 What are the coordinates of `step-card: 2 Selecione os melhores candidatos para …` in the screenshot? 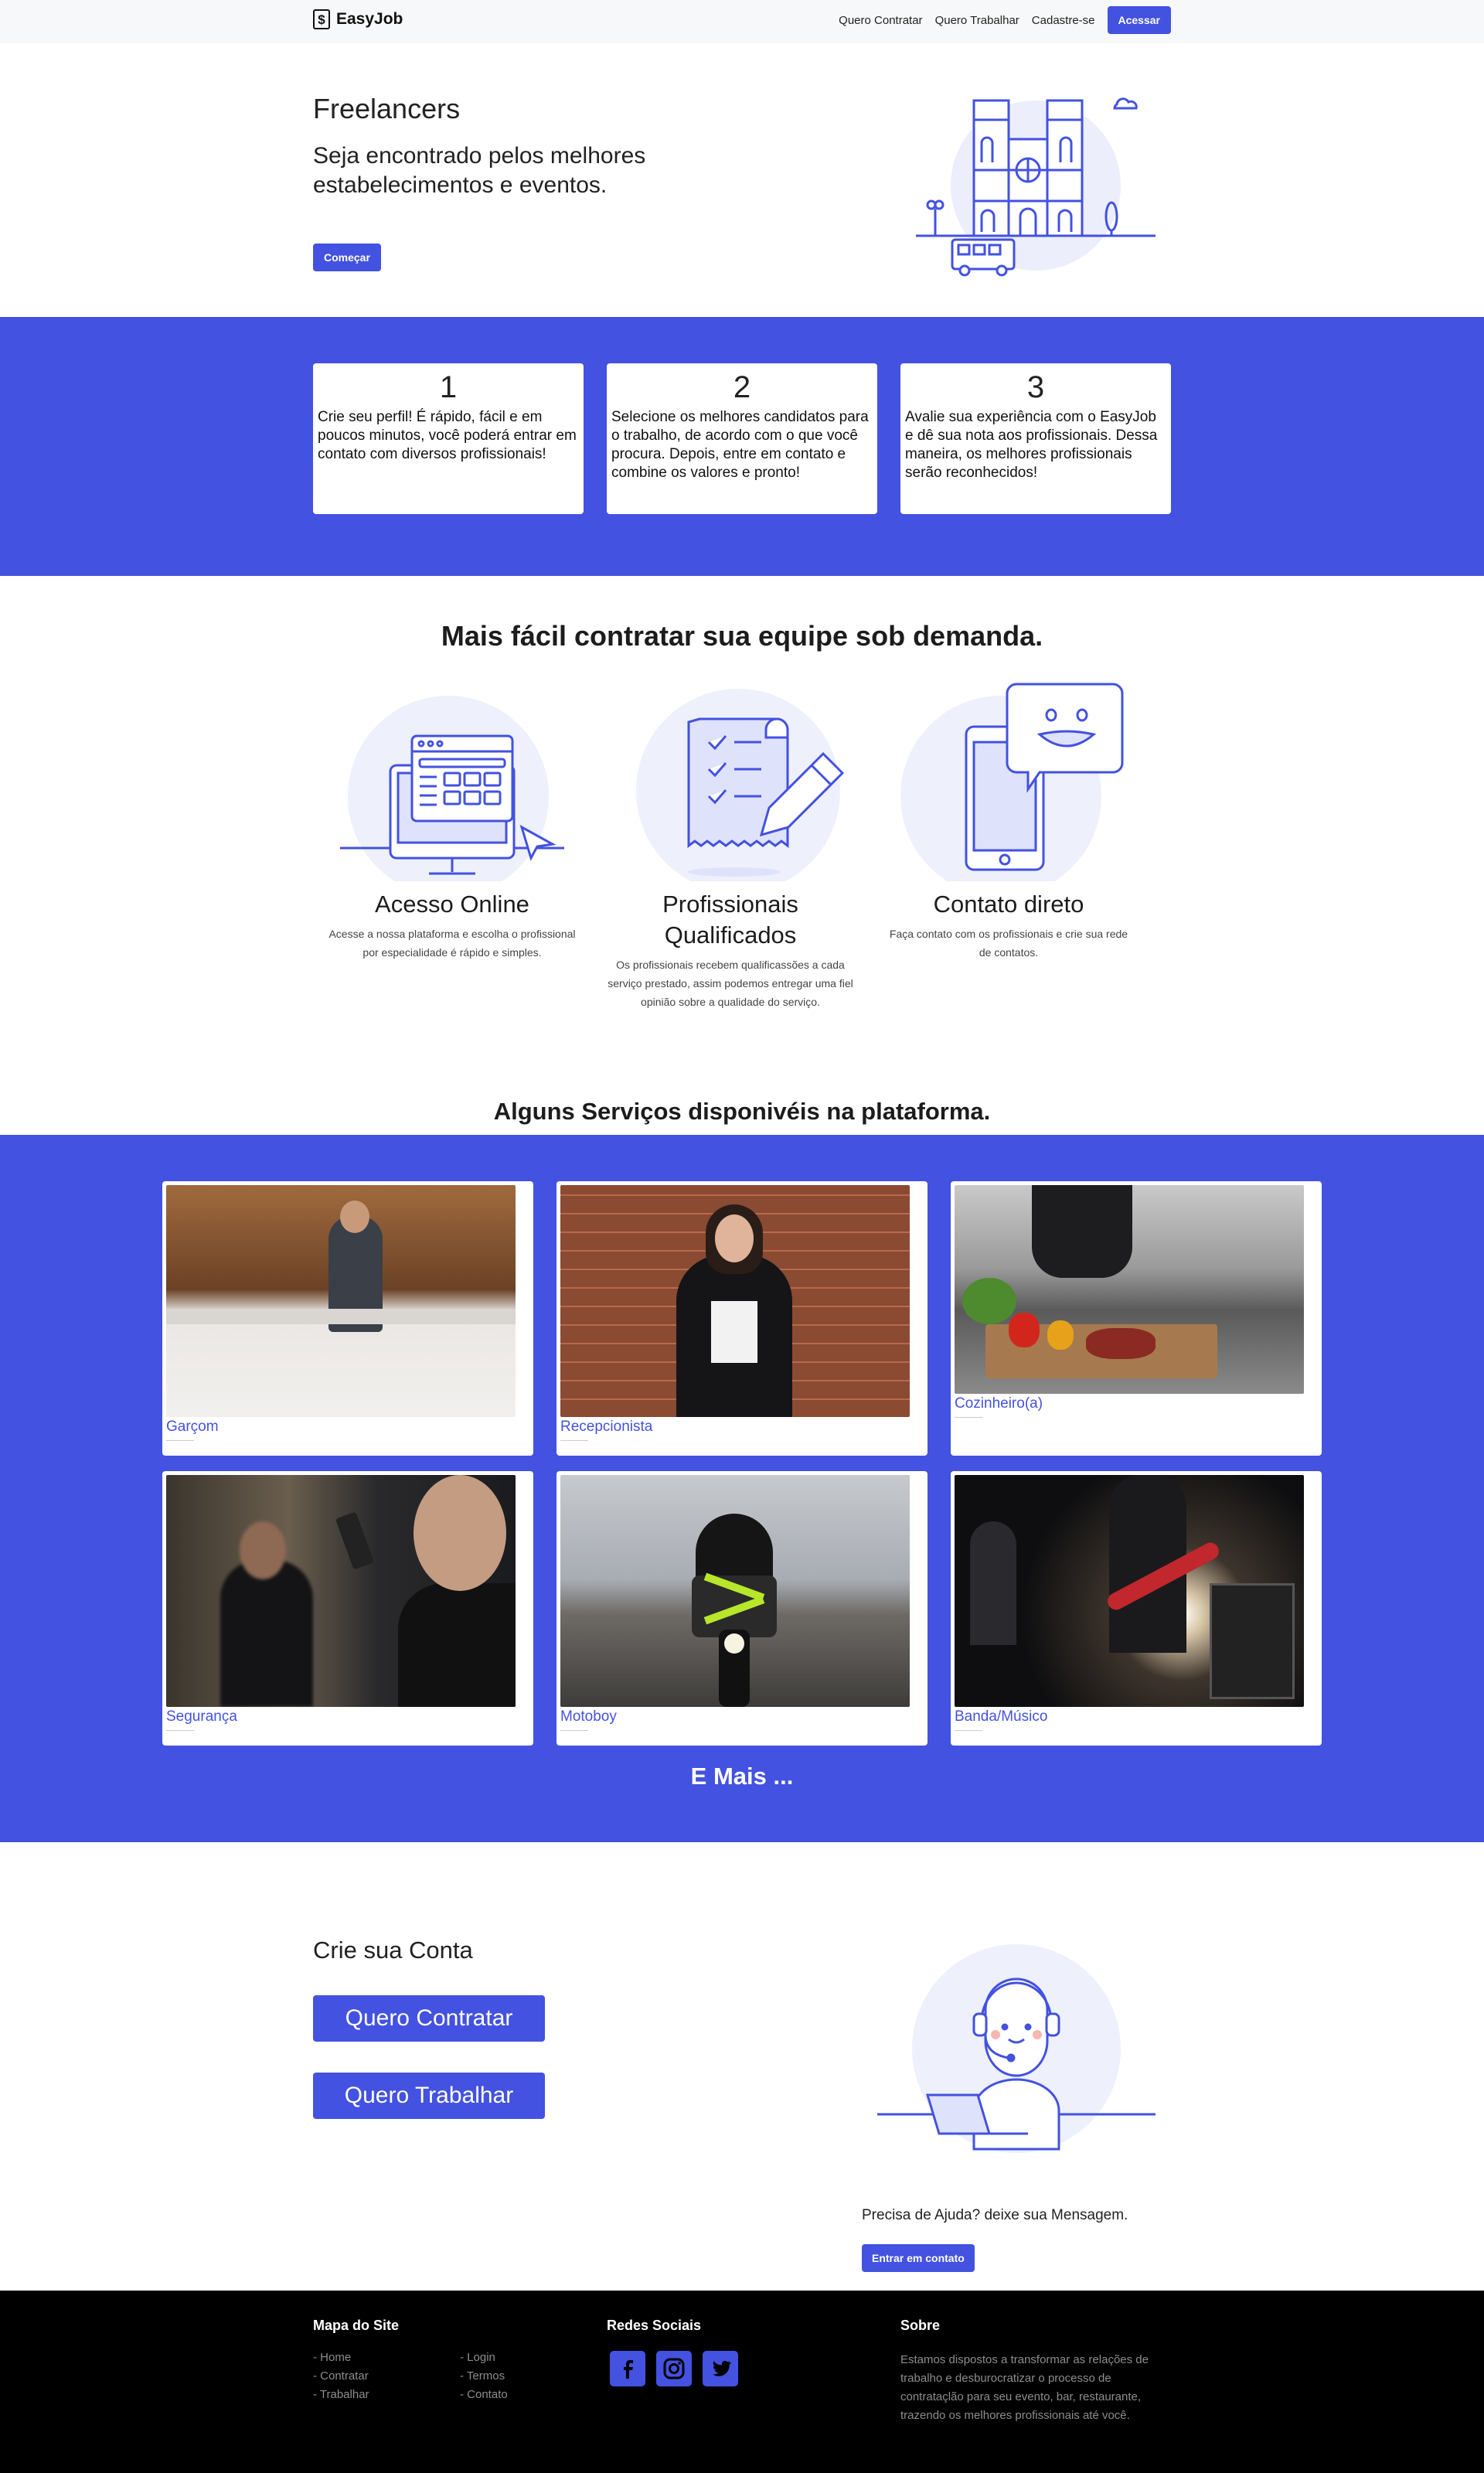 It's located at (742, 438).